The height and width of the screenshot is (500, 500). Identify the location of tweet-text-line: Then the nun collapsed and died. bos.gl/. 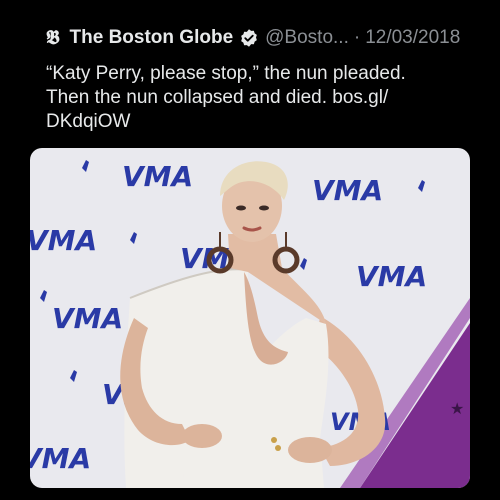
(256, 98).